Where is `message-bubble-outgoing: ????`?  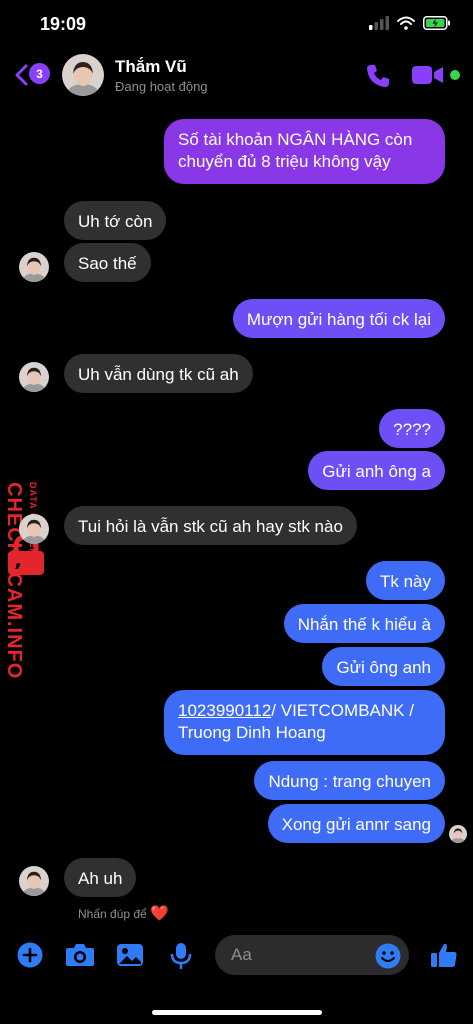 message-bubble-outgoing: ???? is located at coordinates (412, 428).